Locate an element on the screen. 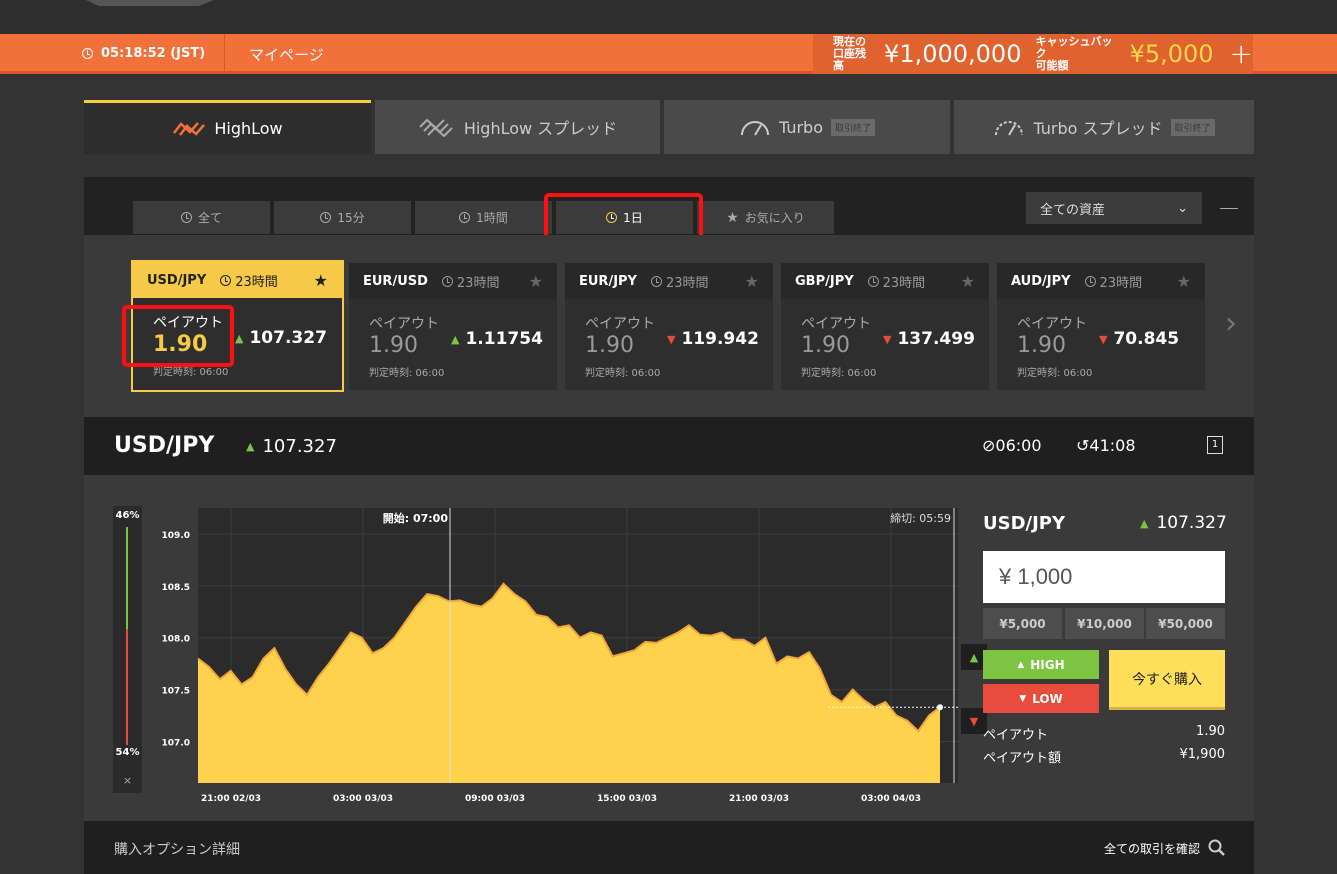 This screenshot has height=874, width=1337. collapse-icon is located at coordinates (1229, 208).